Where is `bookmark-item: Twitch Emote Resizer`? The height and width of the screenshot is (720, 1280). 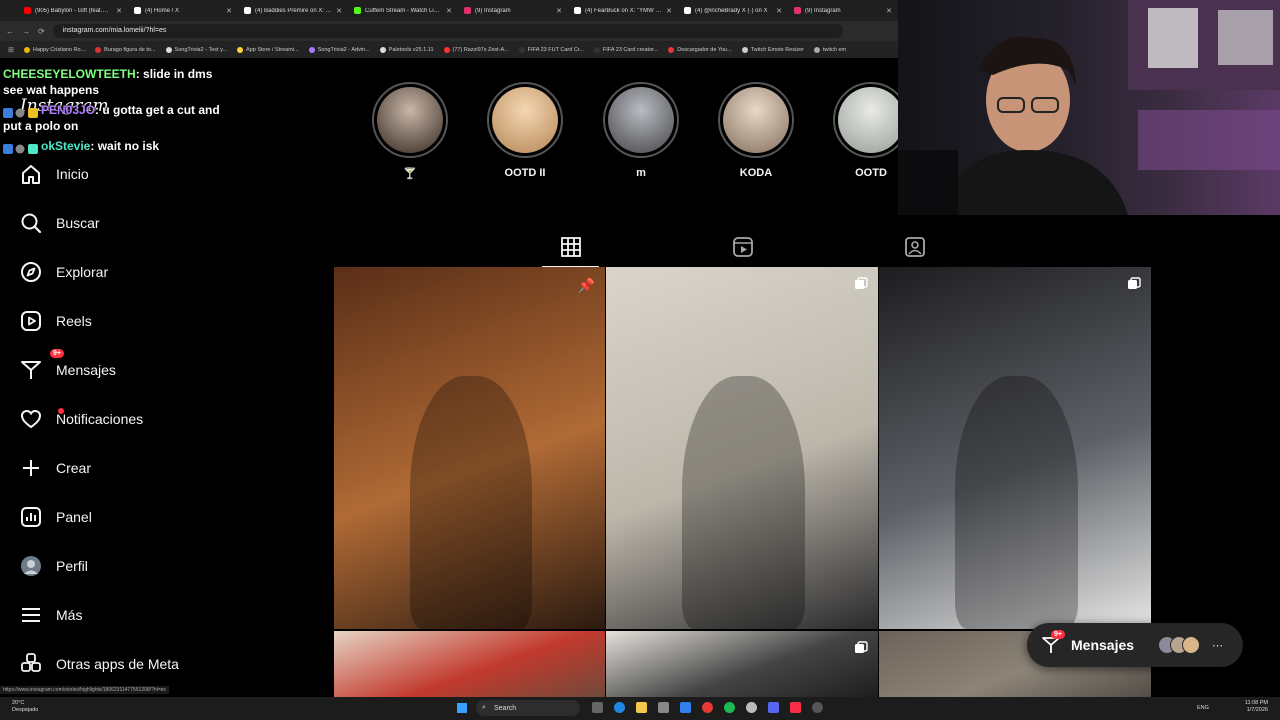 bookmark-item: Twitch Emote Resizer is located at coordinates (772, 49).